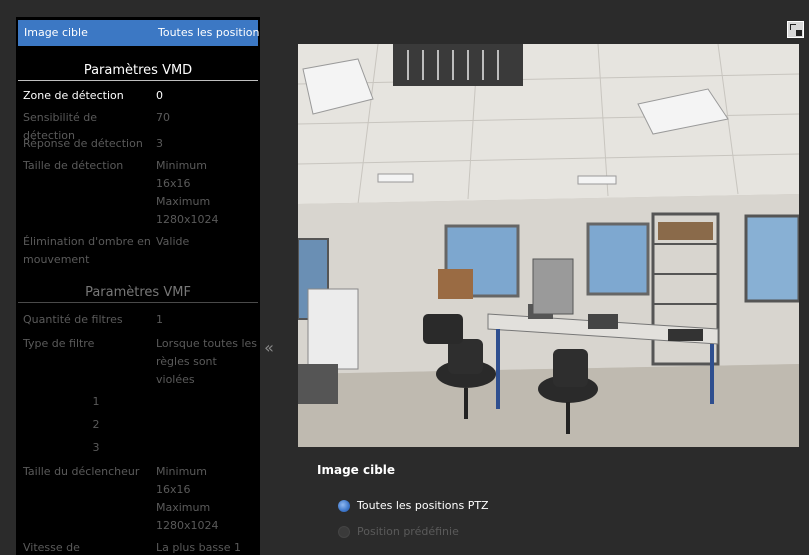  Describe the element at coordinates (163, 117) in the screenshot. I see `sensitivity-value: 70` at that location.